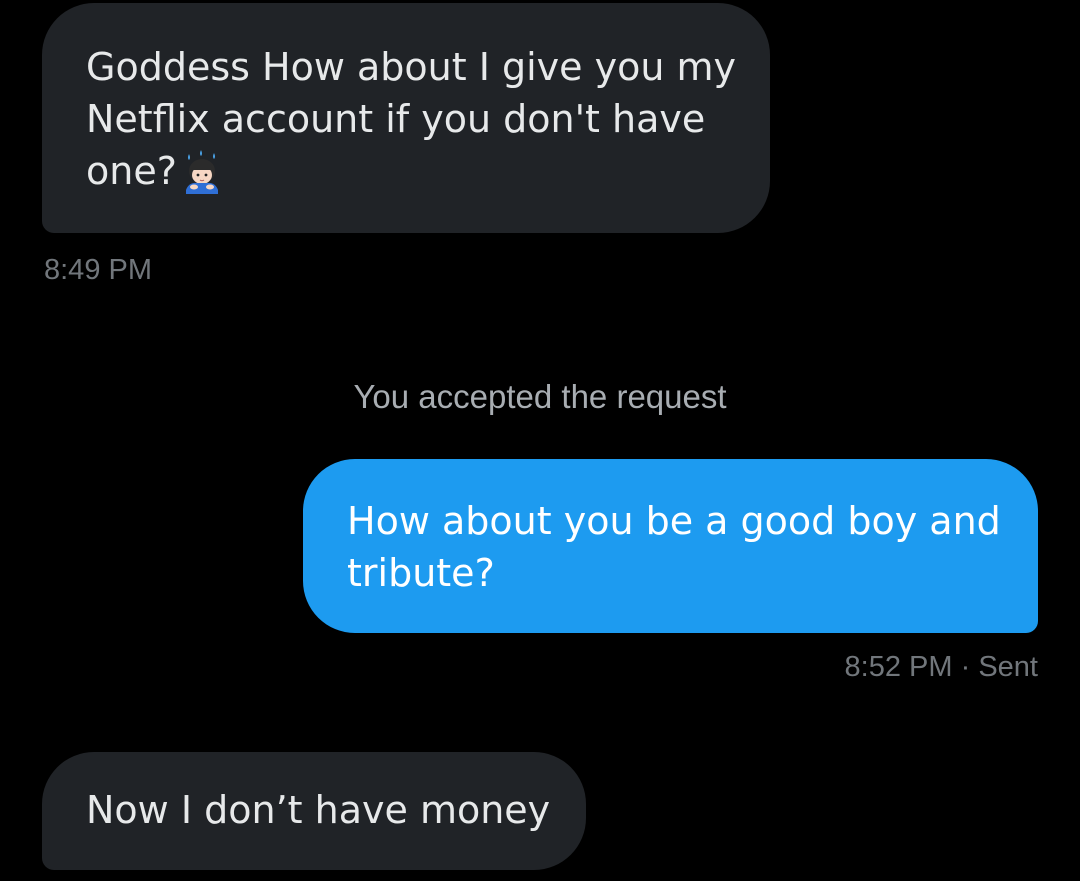  I want to click on message-bubble-sent: How about you be a good boy and tribute?, so click(670, 546).